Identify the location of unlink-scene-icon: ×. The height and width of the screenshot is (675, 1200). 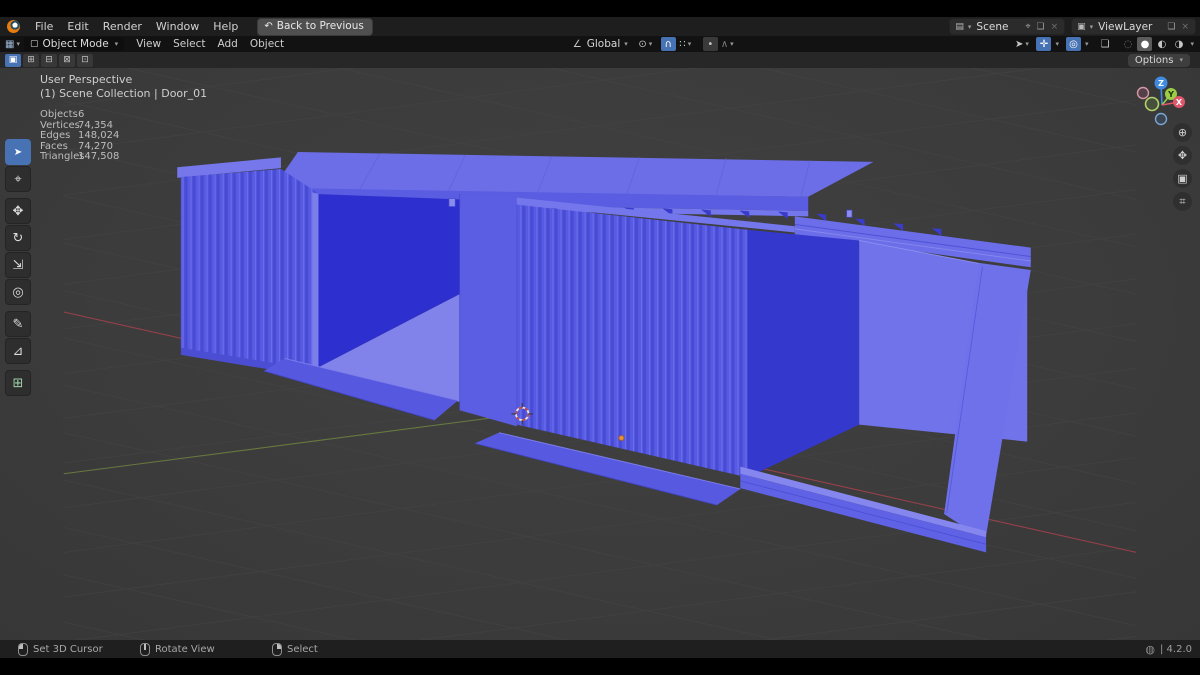
(1055, 27).